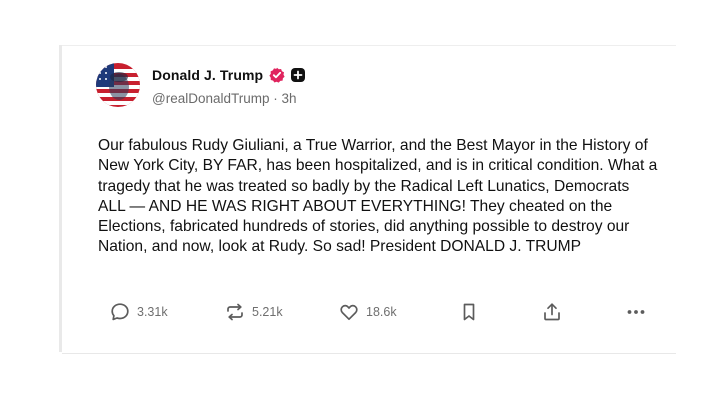 This screenshot has height=405, width=720. What do you see at coordinates (120, 312) in the screenshot?
I see `comment-icon` at bounding box center [120, 312].